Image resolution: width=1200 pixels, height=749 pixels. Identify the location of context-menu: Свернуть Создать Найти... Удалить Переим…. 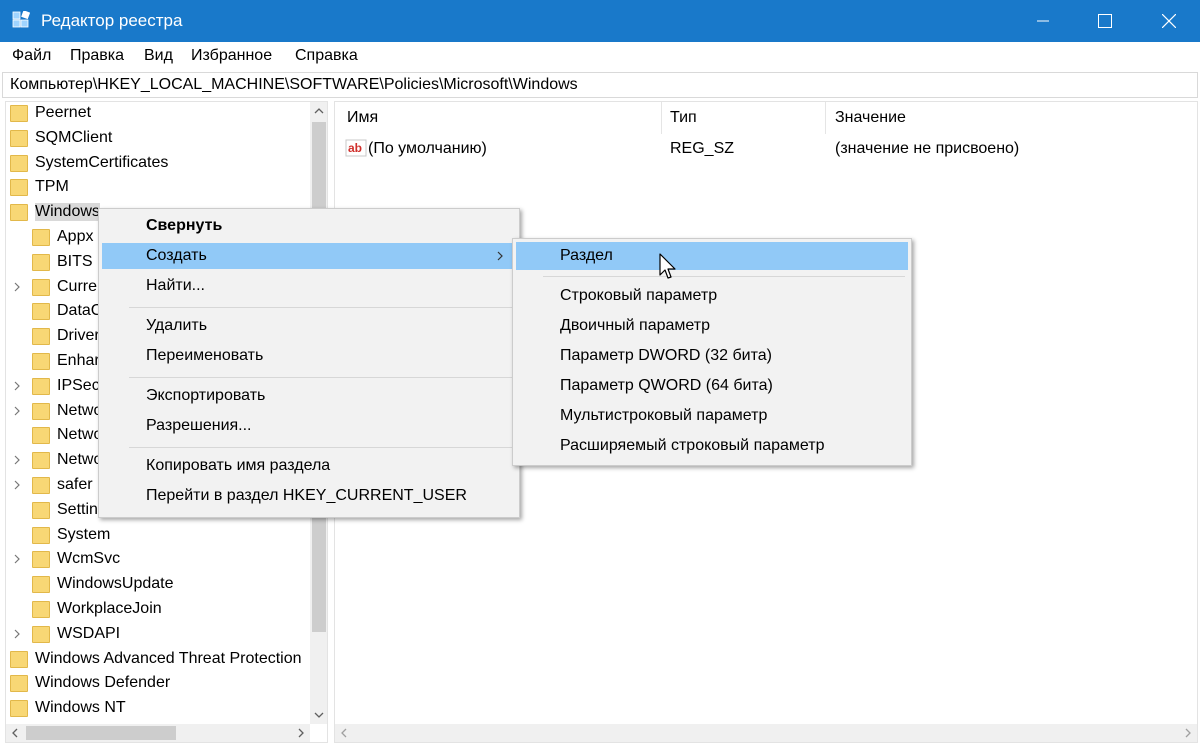
(309, 363).